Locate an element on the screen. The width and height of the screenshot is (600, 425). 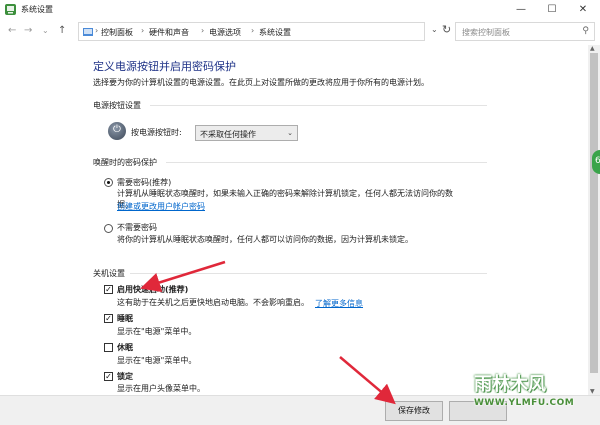
vertical-scrollbar: ▲ ▼ is located at coordinates (594, 220).